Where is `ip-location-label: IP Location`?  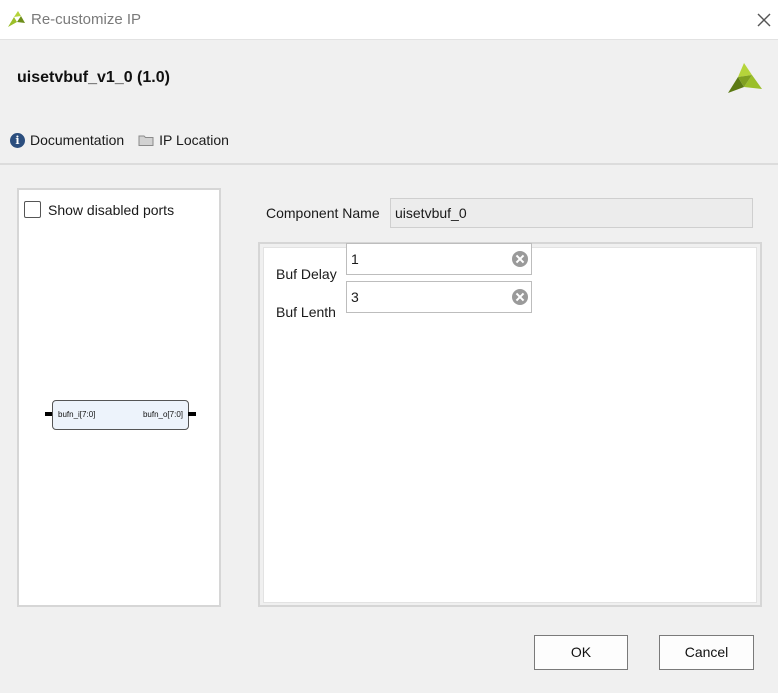 ip-location-label: IP Location is located at coordinates (194, 140).